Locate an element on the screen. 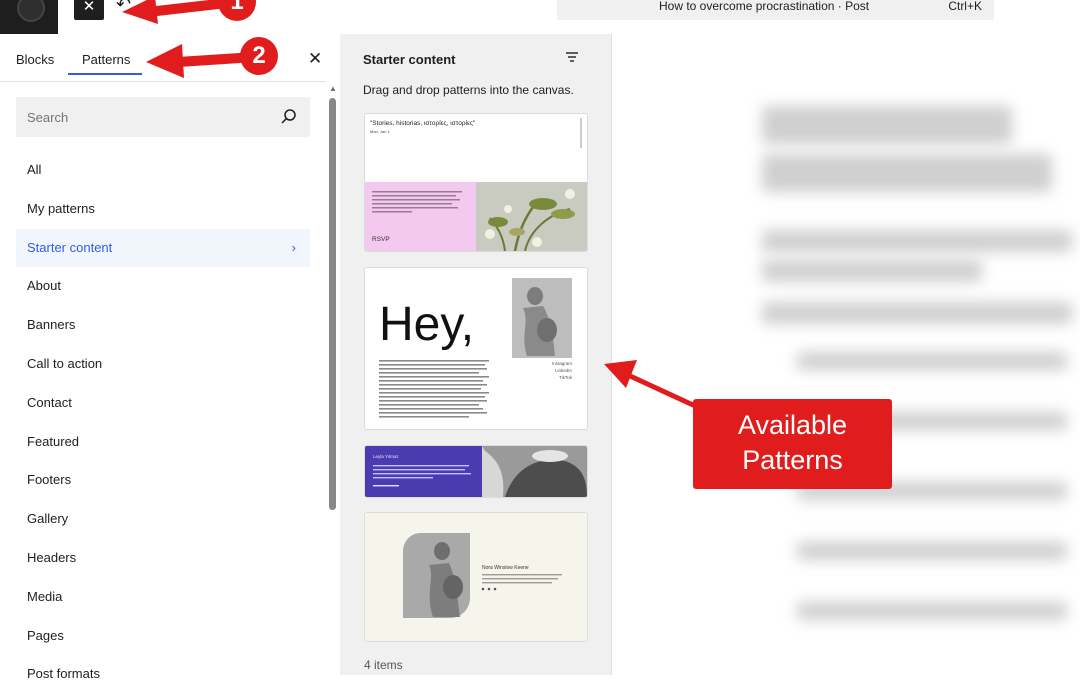  annotation-badge-2: 2 is located at coordinates (259, 56).